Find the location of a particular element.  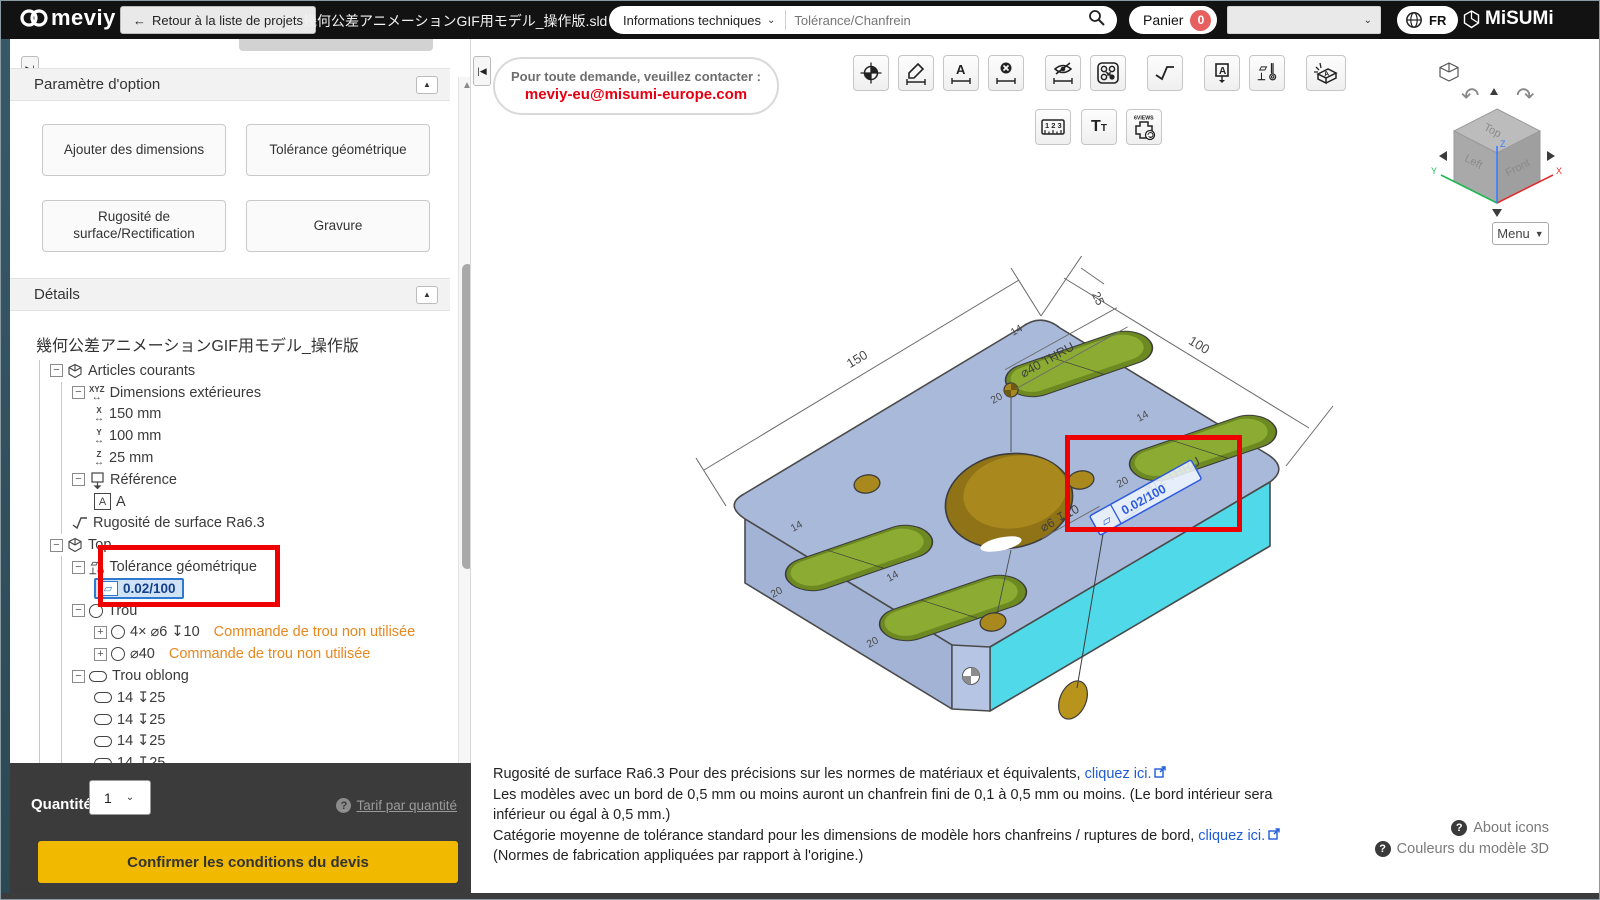

tariff-by-quantity-link: ? Tarif par quantité is located at coordinates (396, 805).